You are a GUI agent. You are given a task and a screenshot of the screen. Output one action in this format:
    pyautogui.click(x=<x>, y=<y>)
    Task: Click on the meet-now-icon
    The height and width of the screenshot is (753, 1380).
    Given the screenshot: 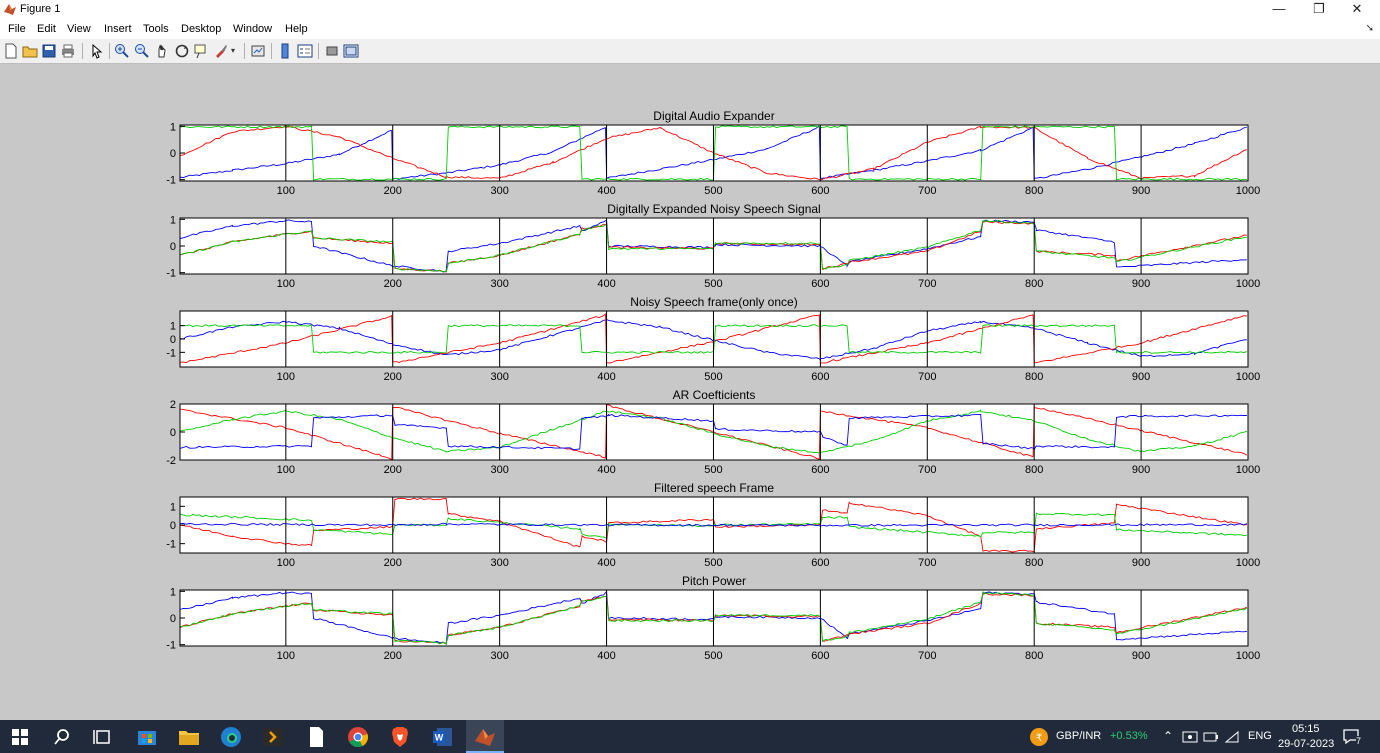 What is the action you would take?
    pyautogui.click(x=1190, y=737)
    